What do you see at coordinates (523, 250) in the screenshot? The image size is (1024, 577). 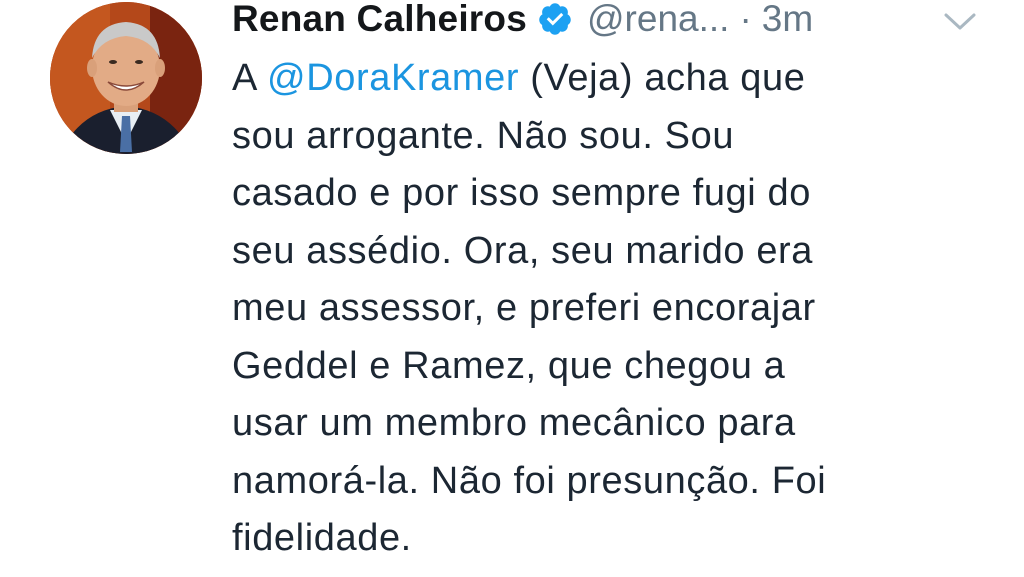 I see `tweet-line: seu assédio. Ora, seu marido era` at bounding box center [523, 250].